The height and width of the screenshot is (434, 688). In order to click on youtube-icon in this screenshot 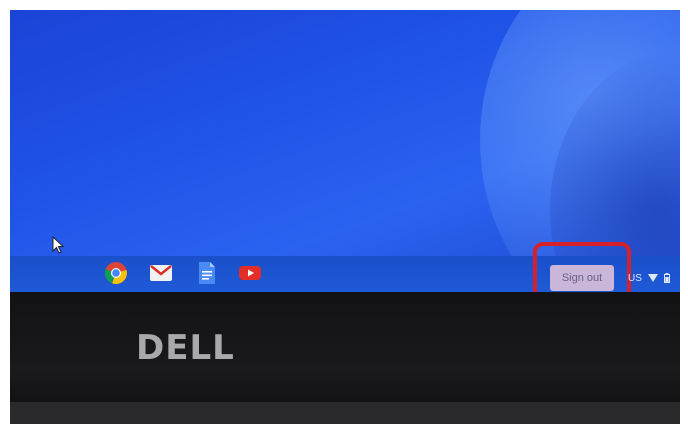, I will do `click(250, 273)`.